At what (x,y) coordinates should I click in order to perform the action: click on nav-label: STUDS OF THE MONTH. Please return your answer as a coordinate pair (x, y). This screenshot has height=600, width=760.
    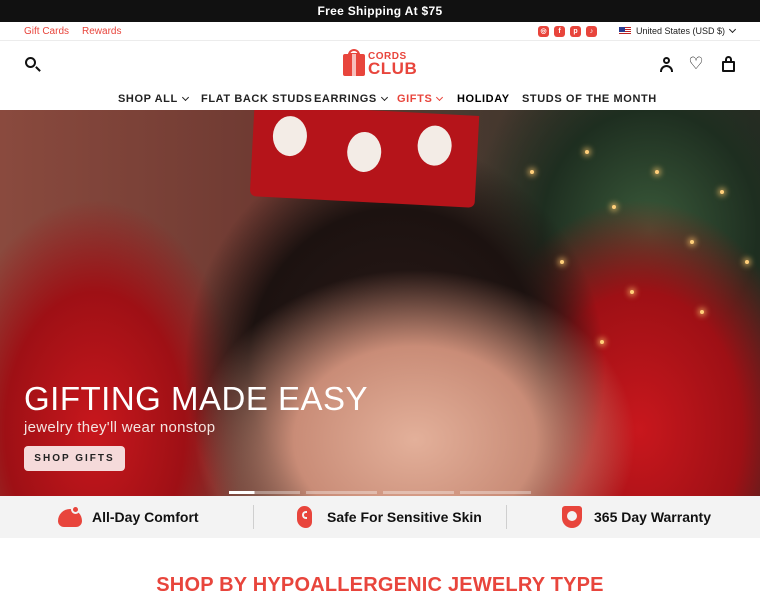
    Looking at the image, I should click on (589, 99).